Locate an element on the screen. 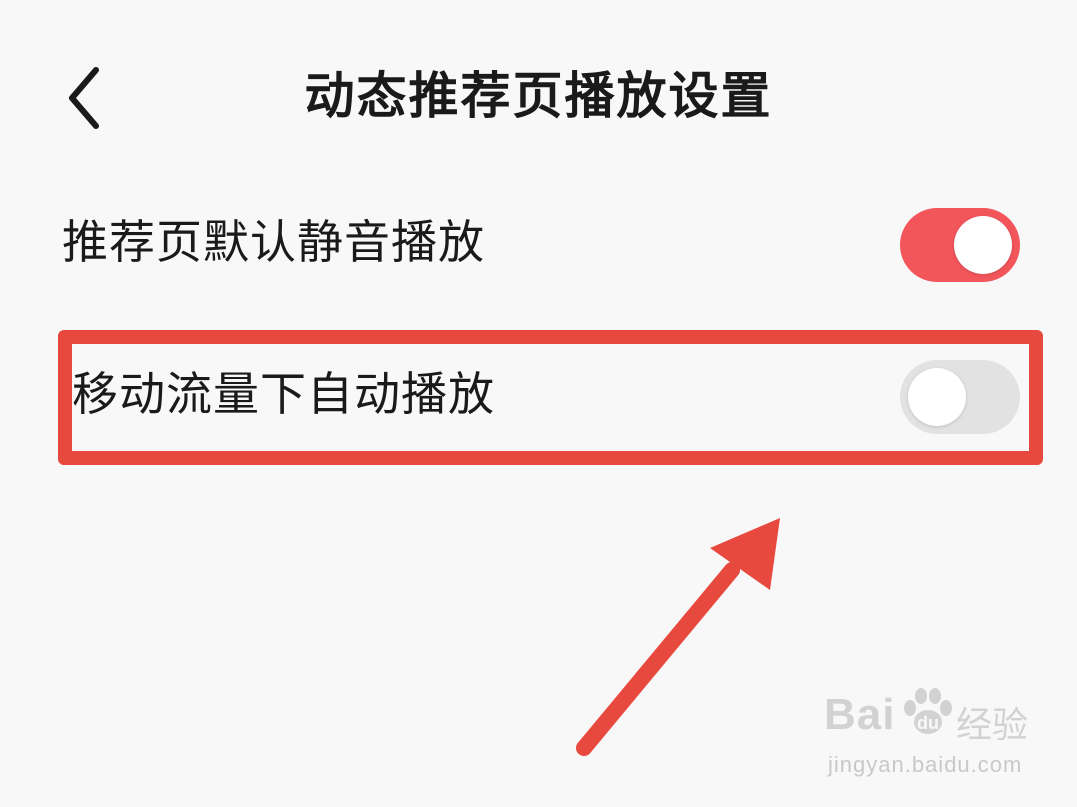 The width and height of the screenshot is (1077, 807). mute-autoplay-toggle is located at coordinates (960, 245).